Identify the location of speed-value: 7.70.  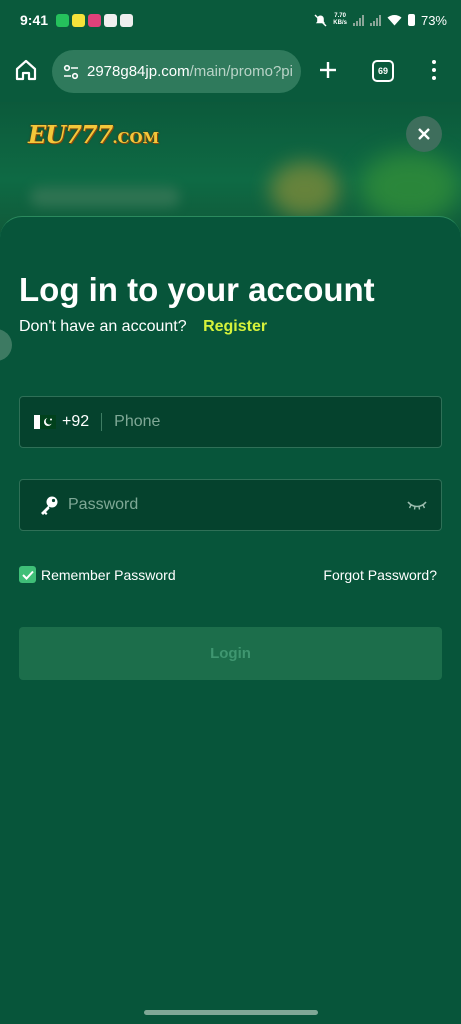
(340, 16).